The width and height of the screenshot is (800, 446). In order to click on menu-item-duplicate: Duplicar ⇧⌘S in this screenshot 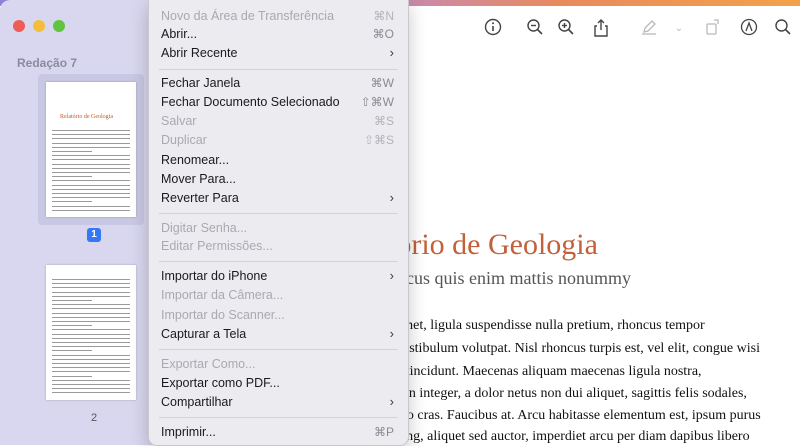, I will do `click(278, 140)`.